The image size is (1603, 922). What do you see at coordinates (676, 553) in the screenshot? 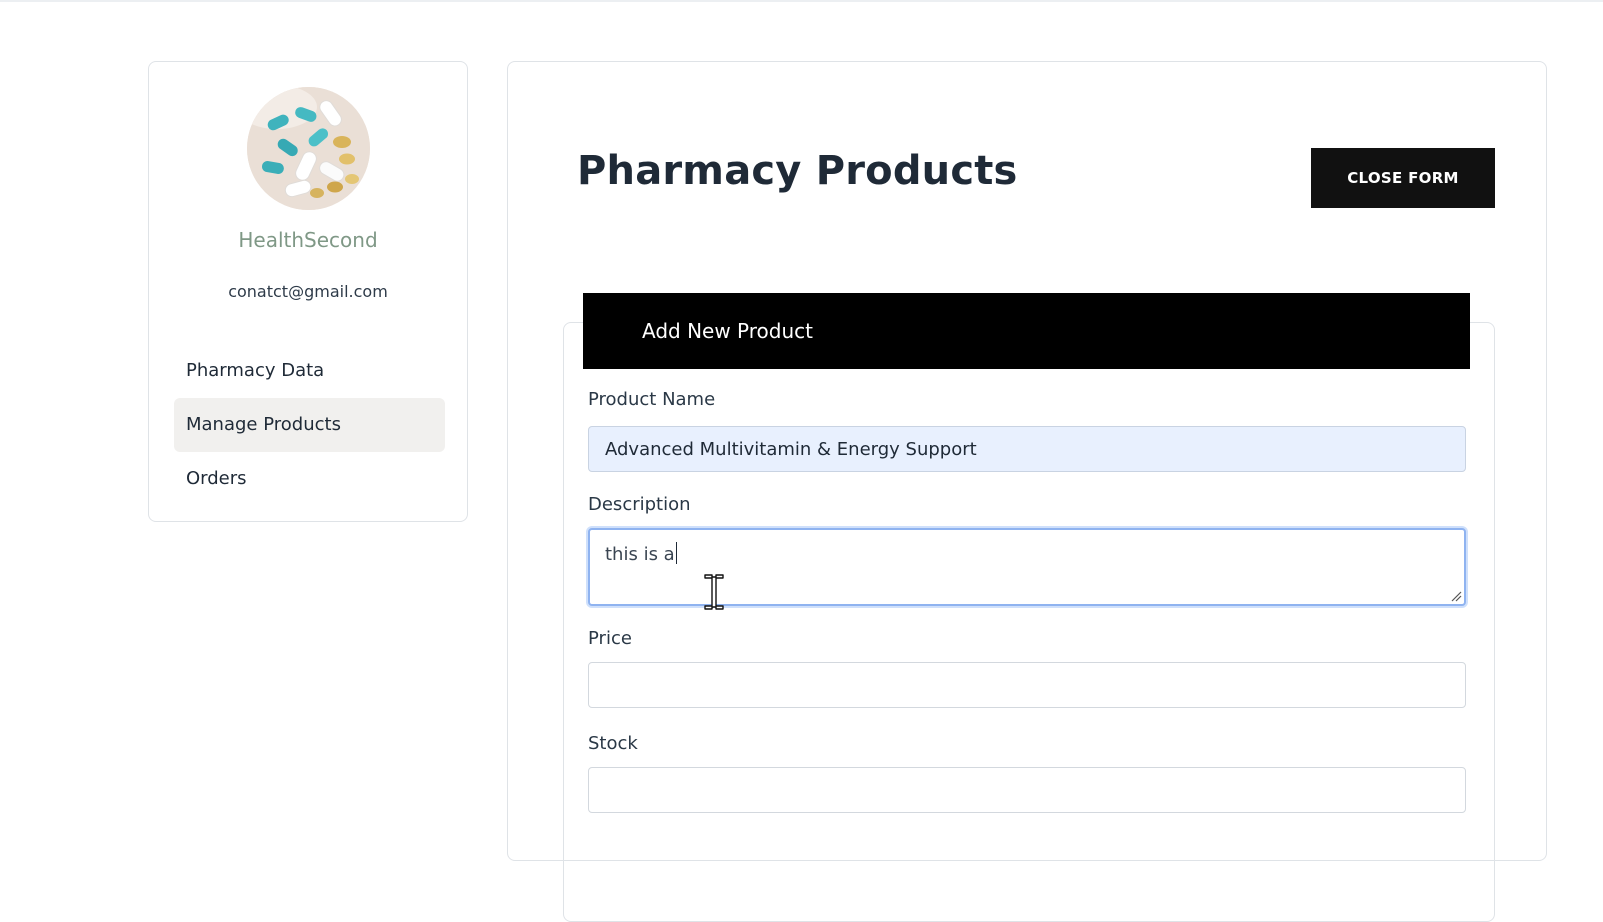
I see `text-caret` at bounding box center [676, 553].